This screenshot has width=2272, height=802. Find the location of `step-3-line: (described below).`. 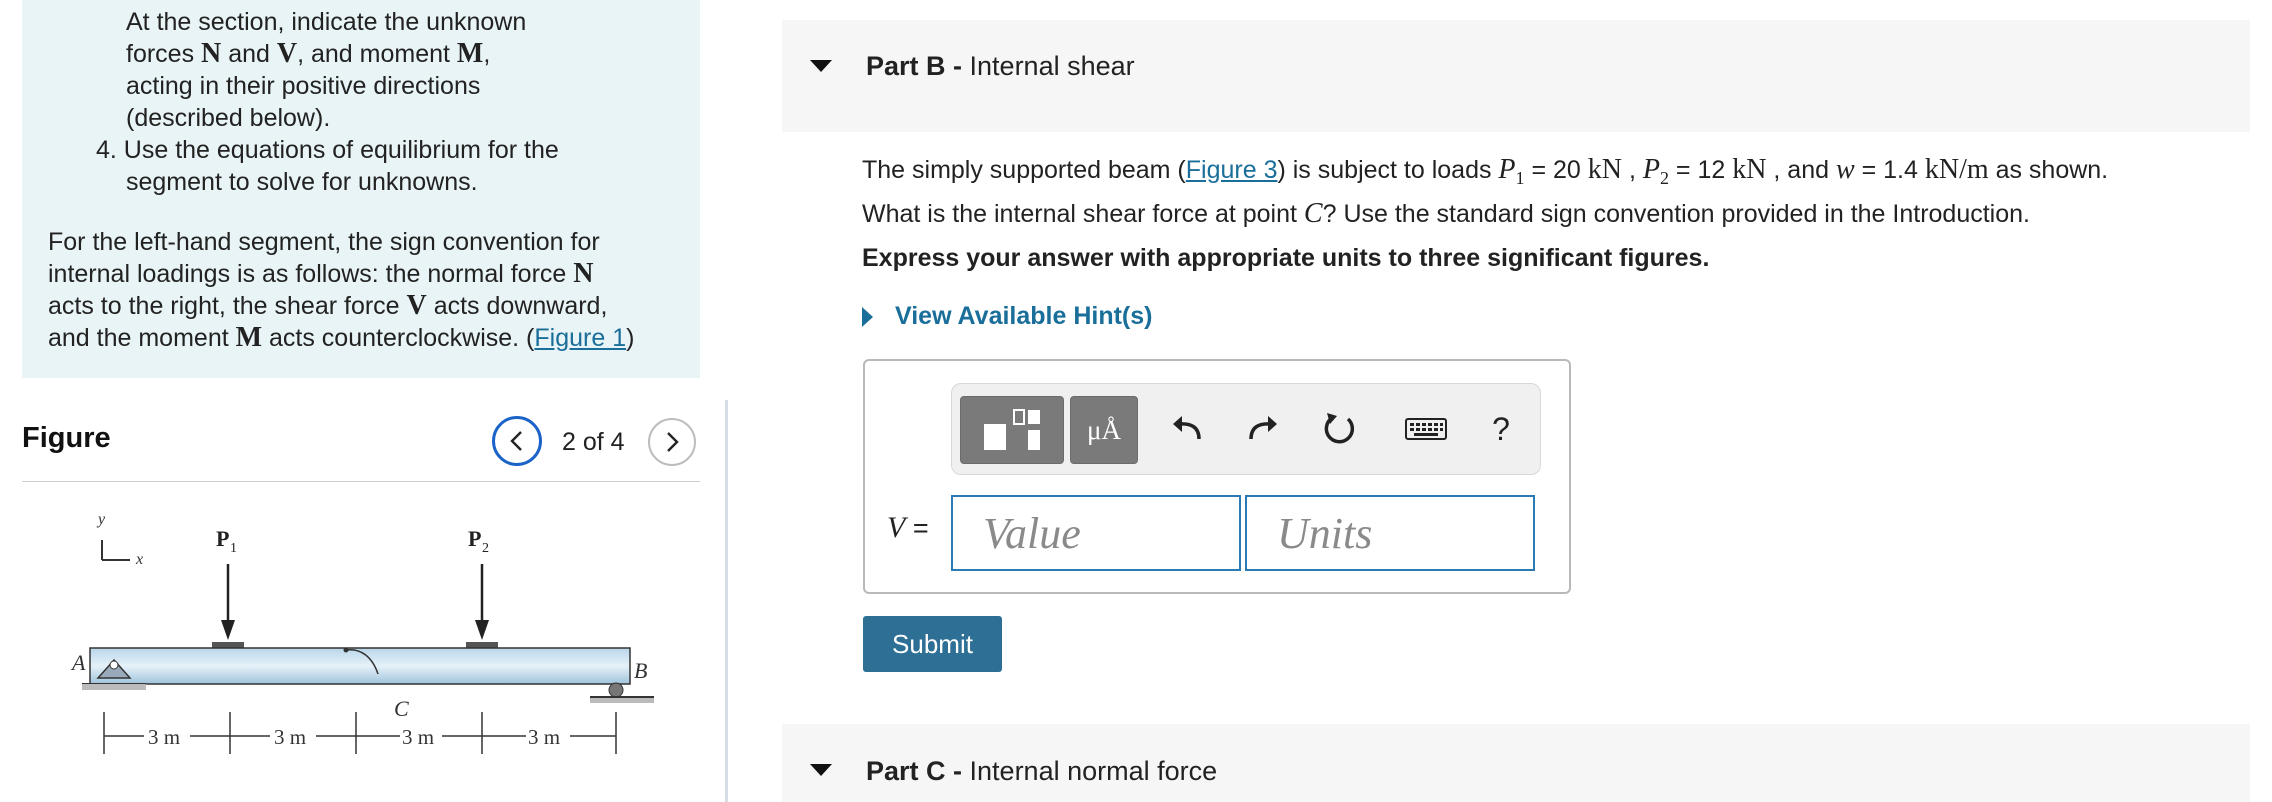

step-3-line: (described below). is located at coordinates (228, 118).